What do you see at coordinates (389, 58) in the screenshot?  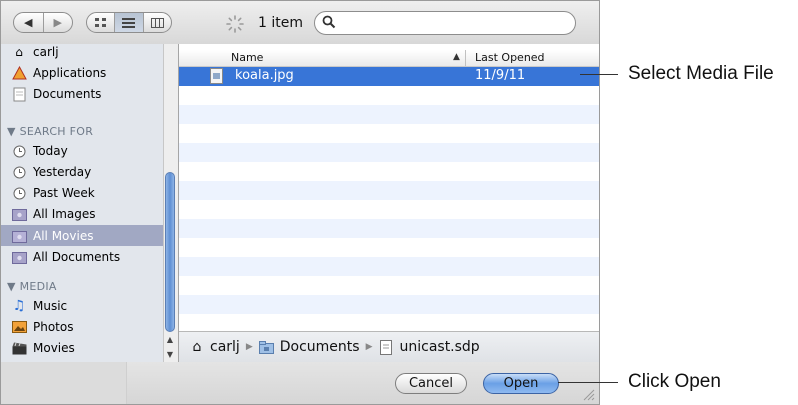 I see `list-header: Name ▲ Last Opened` at bounding box center [389, 58].